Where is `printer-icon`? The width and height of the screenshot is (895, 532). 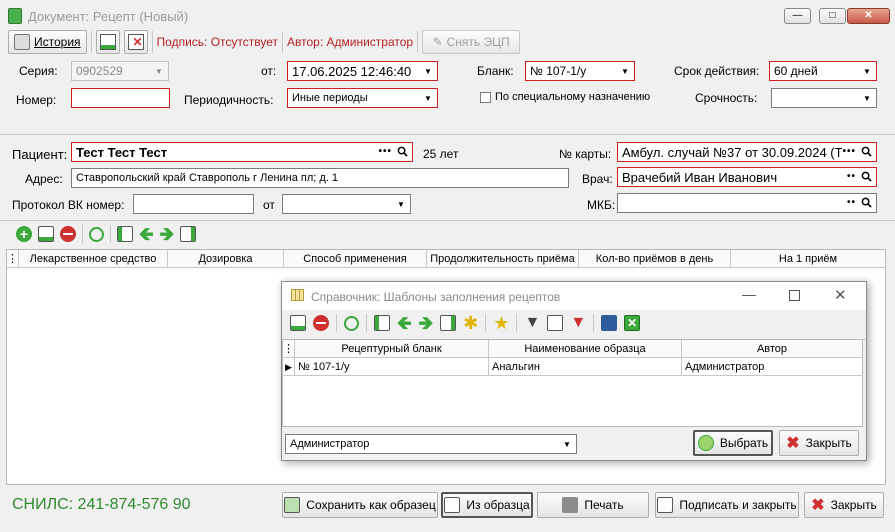 printer-icon is located at coordinates (570, 505).